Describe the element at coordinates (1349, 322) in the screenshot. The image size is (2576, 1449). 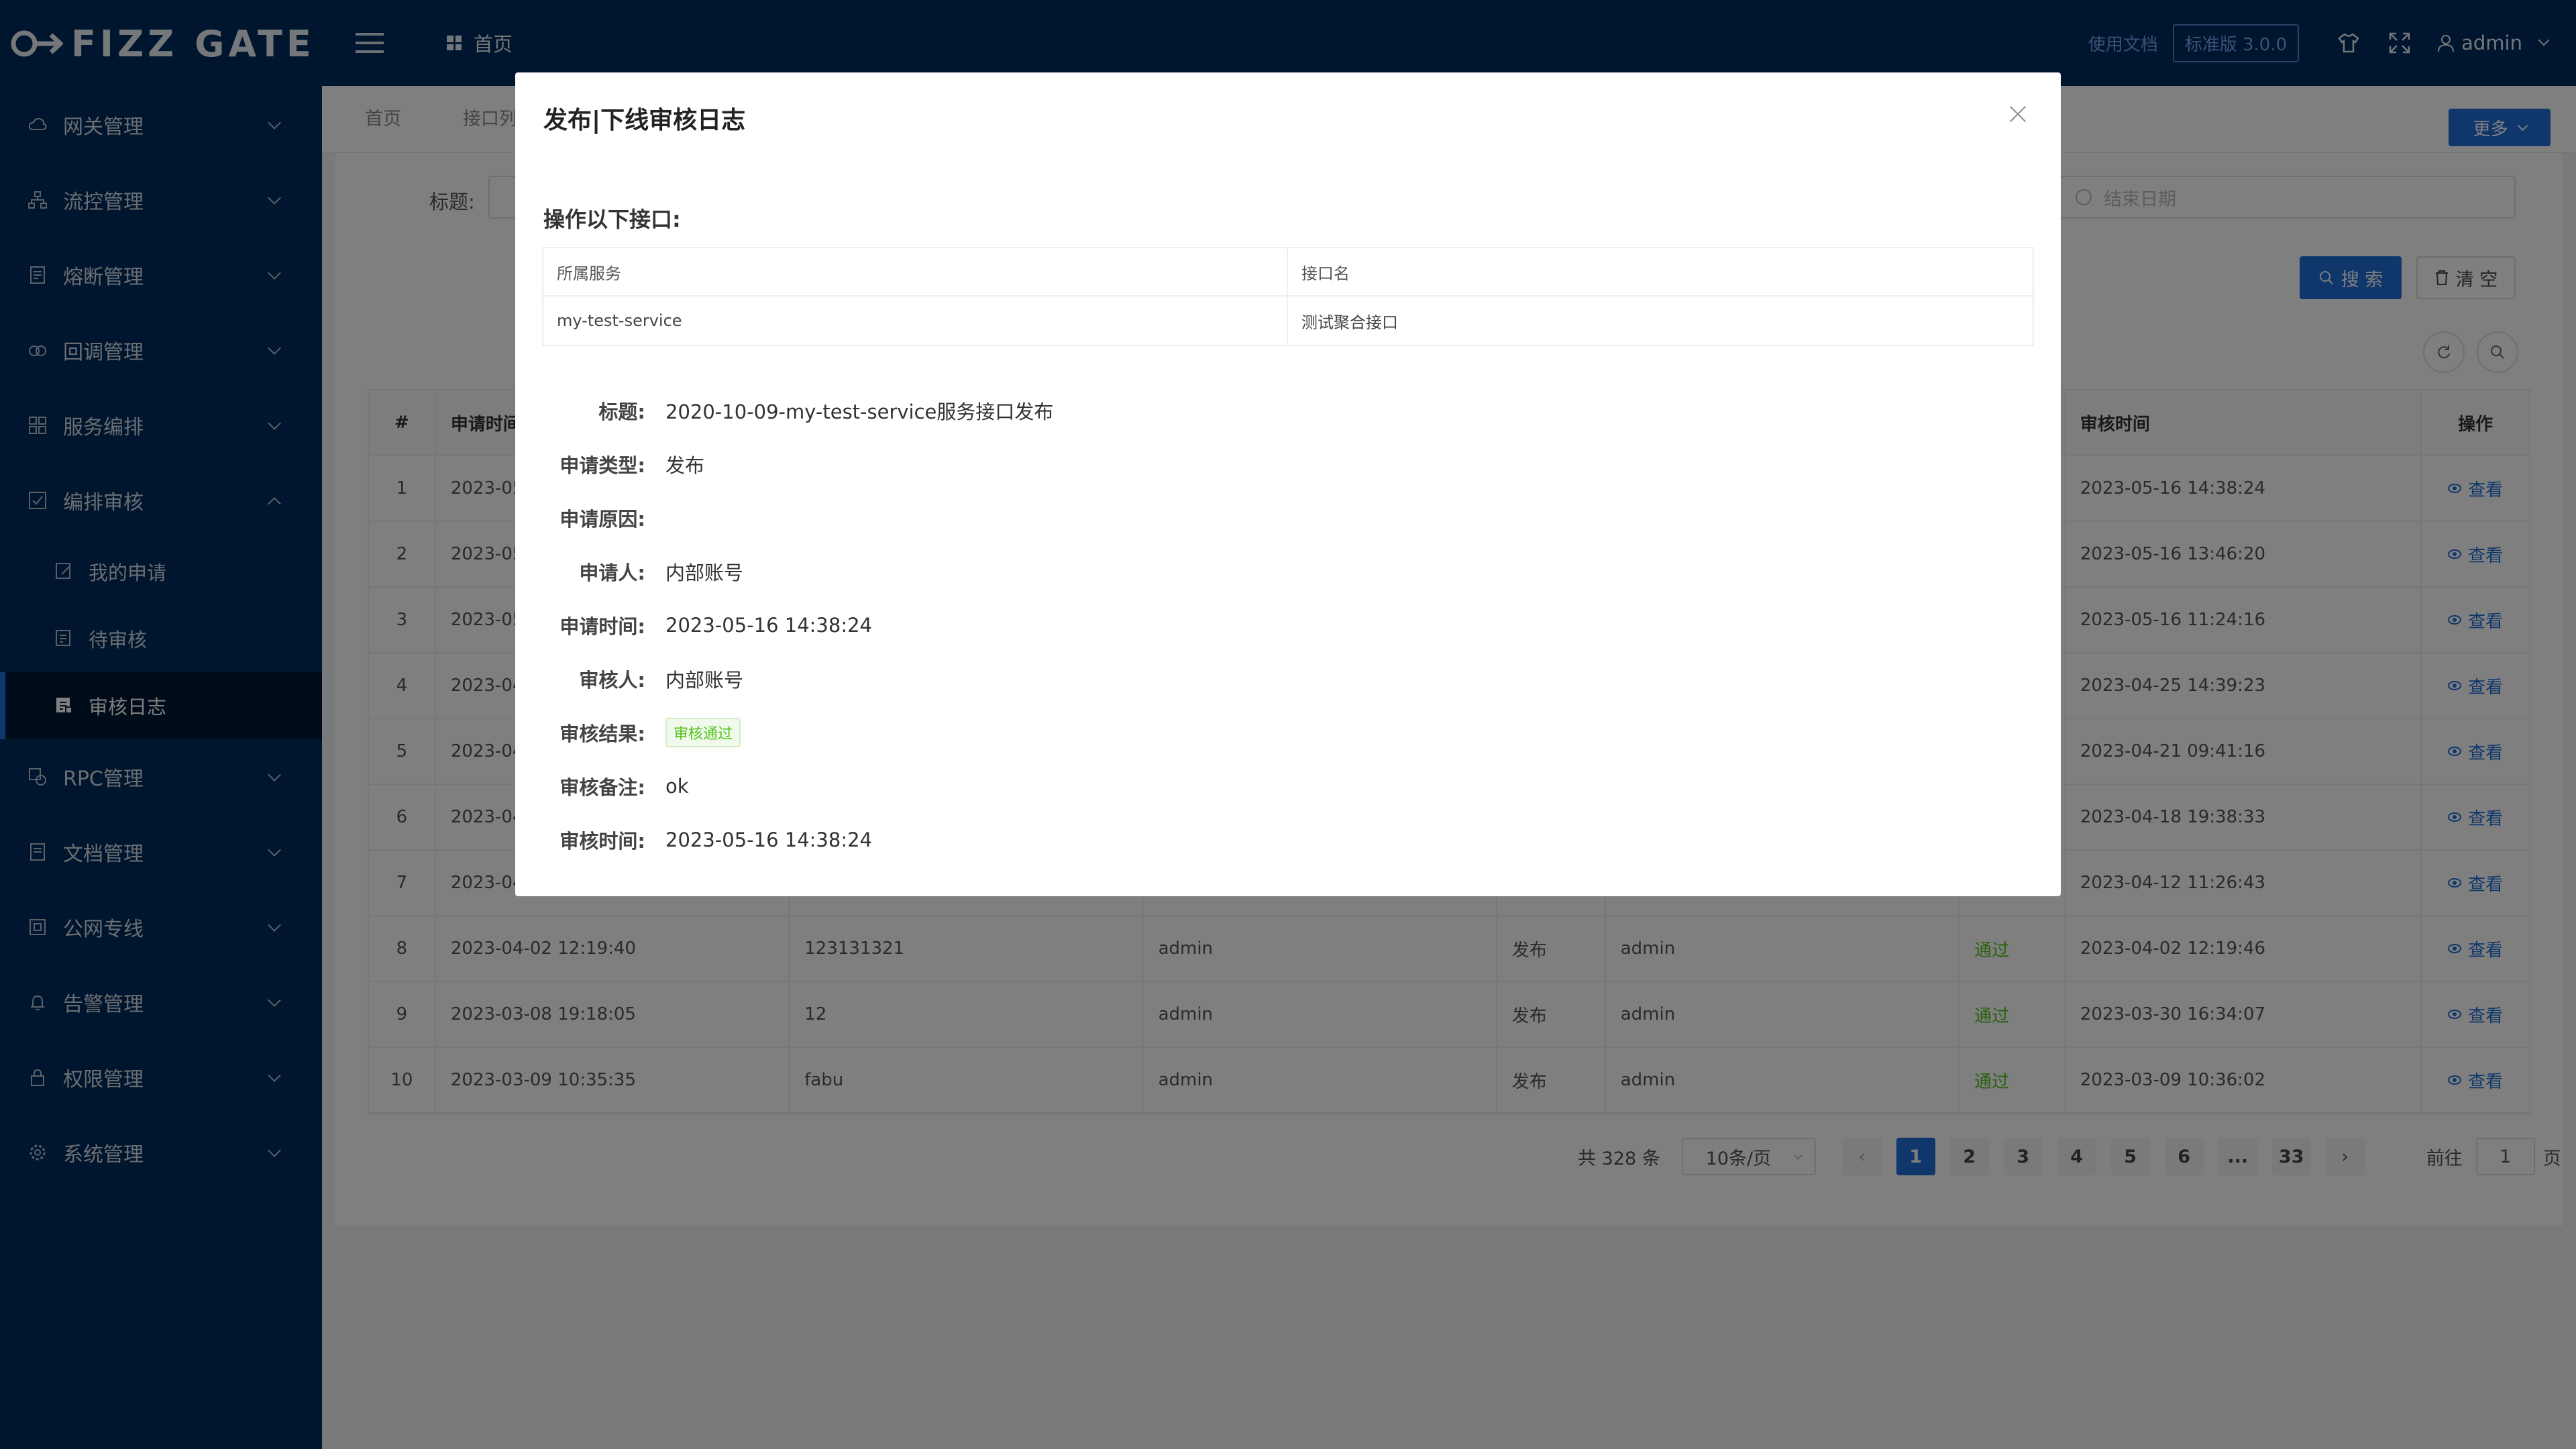
I see `interface-name: 测试聚合接口` at that location.